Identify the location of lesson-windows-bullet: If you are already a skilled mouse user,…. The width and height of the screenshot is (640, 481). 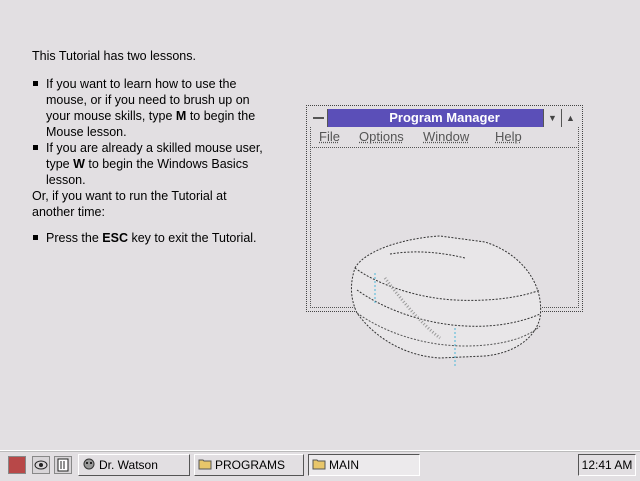
(152, 164).